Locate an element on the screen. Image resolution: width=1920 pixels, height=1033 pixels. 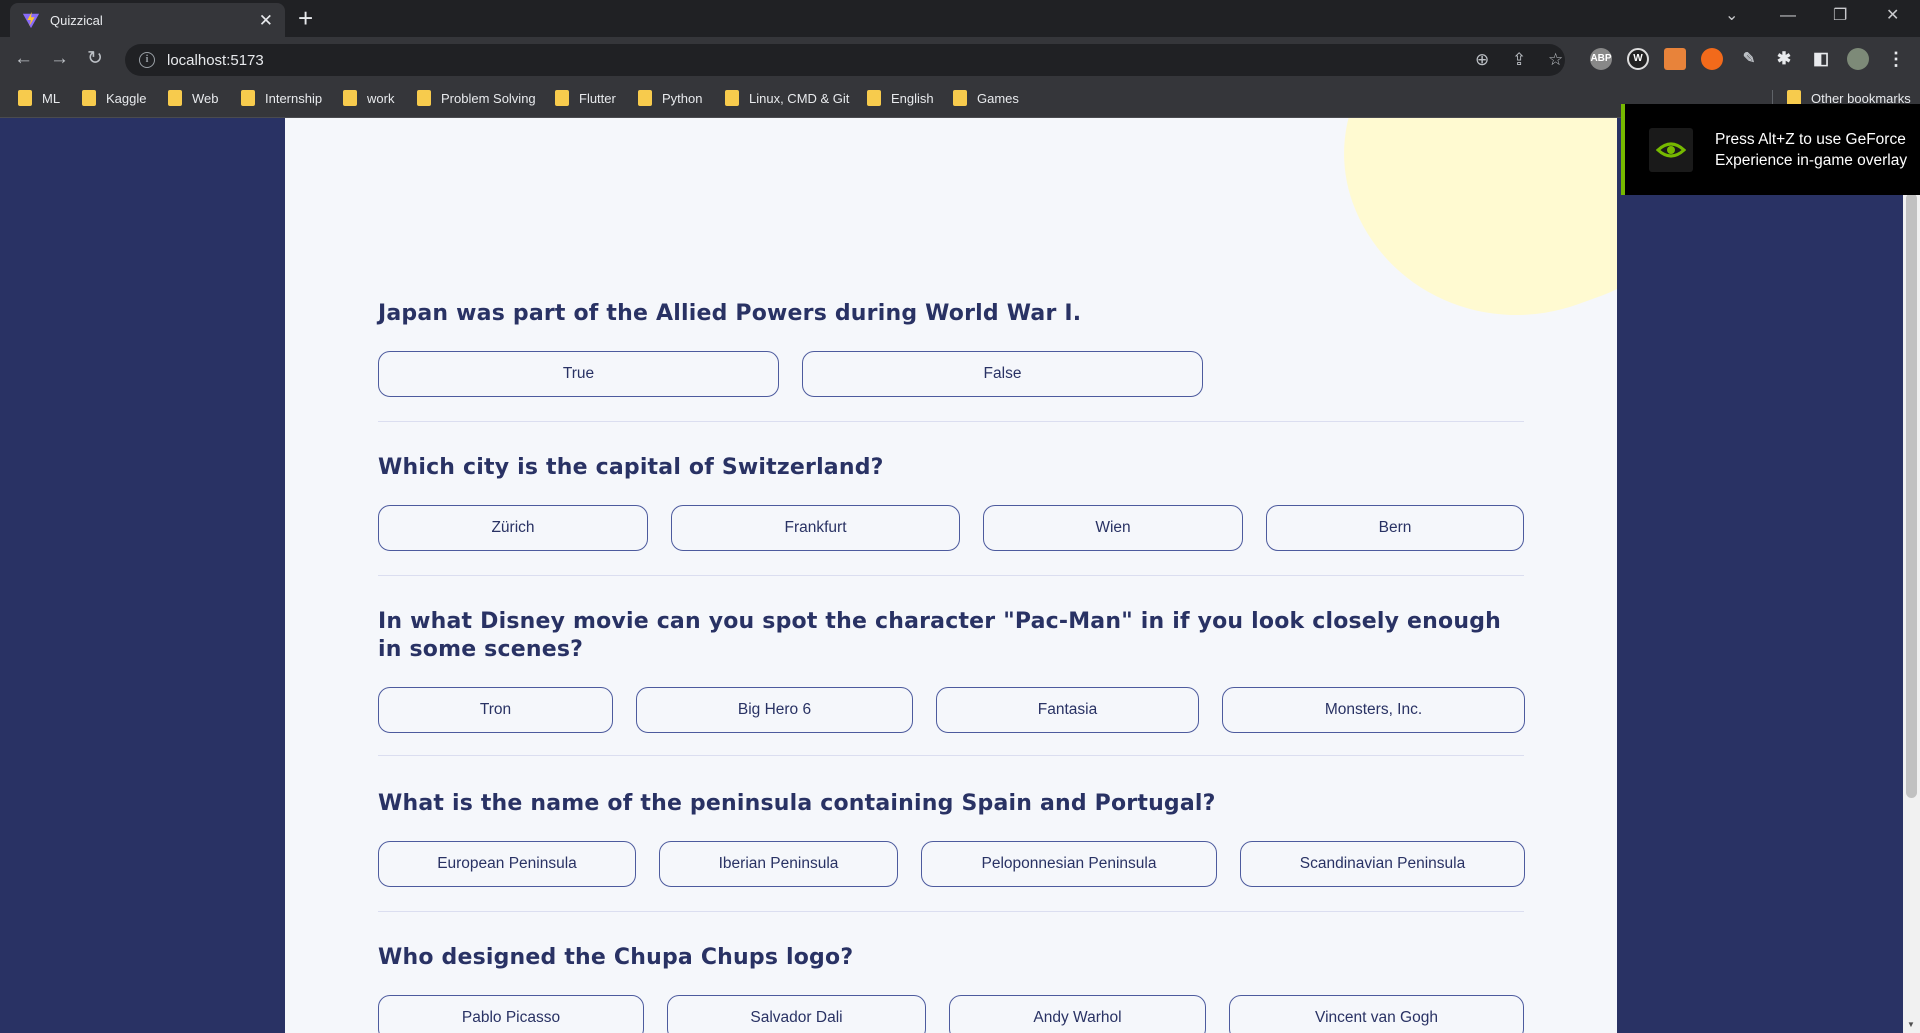
answer-button: Frankfurt is located at coordinates (815, 528).